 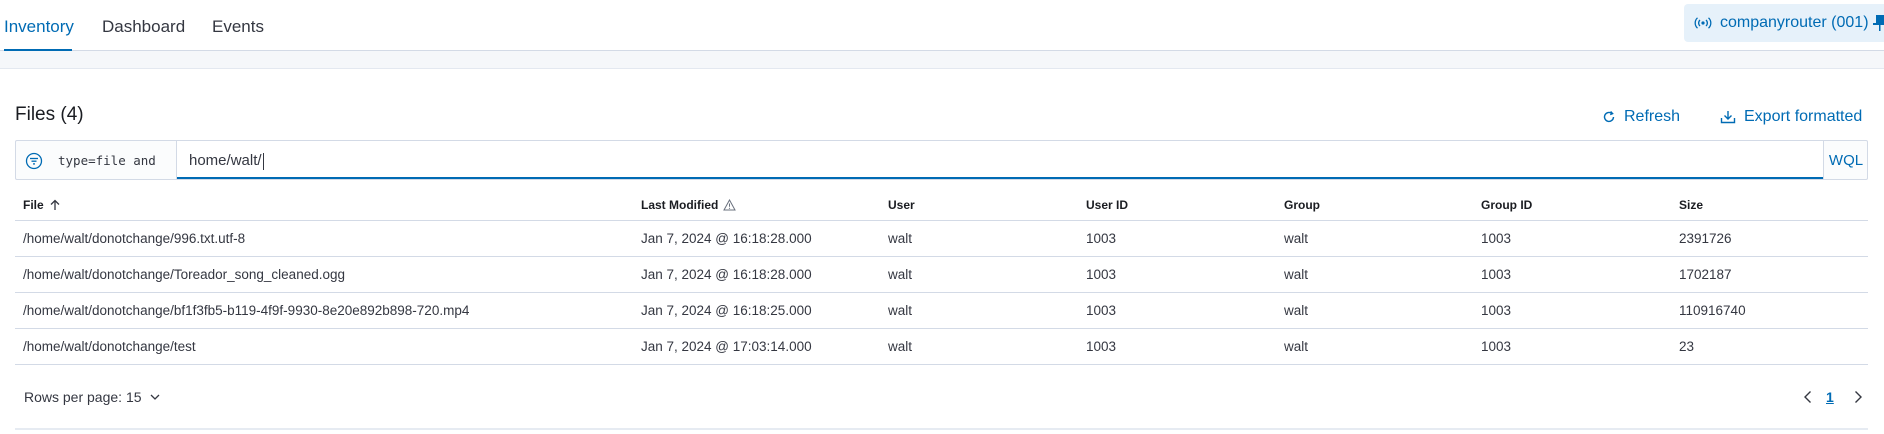 What do you see at coordinates (1846, 160) in the screenshot?
I see `wql-button: WQL` at bounding box center [1846, 160].